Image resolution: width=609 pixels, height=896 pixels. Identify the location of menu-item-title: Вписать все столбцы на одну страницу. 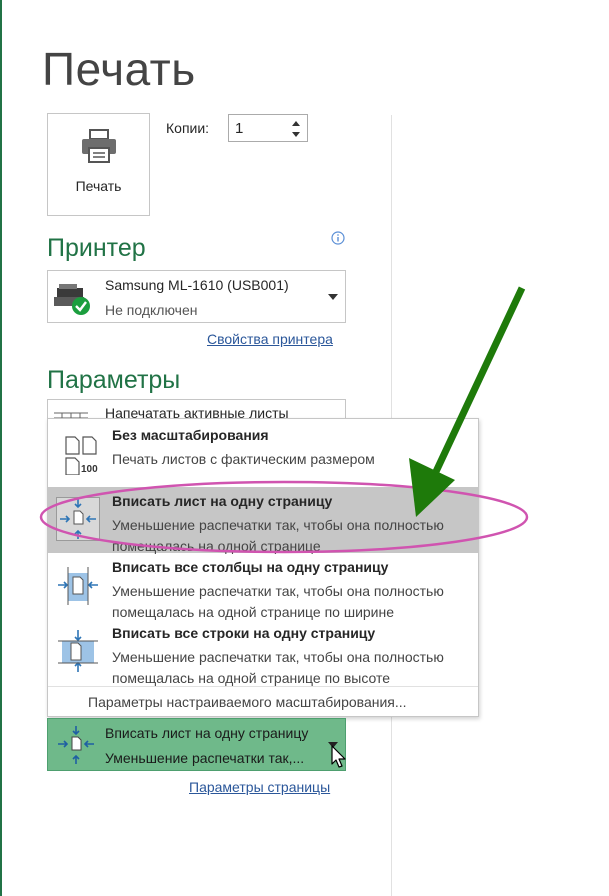
(250, 567).